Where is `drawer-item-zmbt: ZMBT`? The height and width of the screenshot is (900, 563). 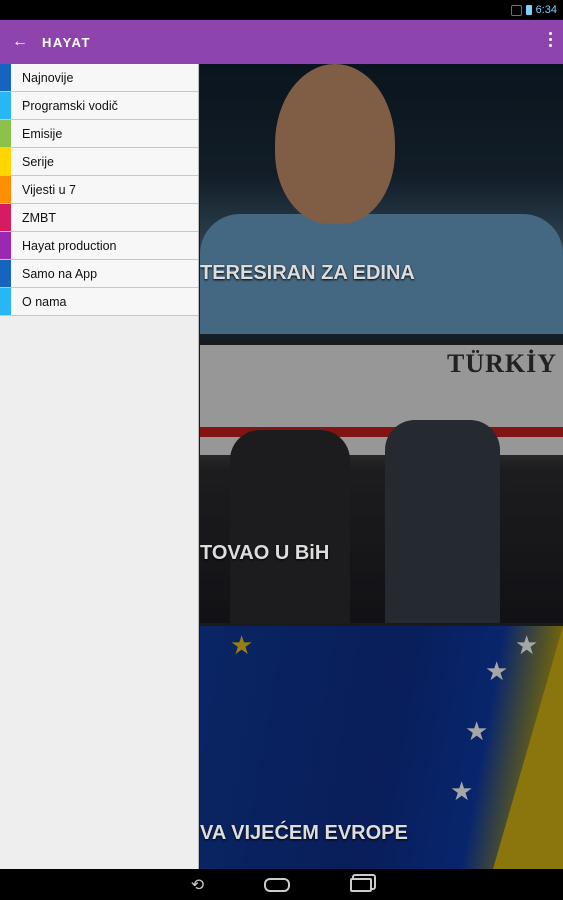
drawer-item-zmbt: ZMBT is located at coordinates (99, 218).